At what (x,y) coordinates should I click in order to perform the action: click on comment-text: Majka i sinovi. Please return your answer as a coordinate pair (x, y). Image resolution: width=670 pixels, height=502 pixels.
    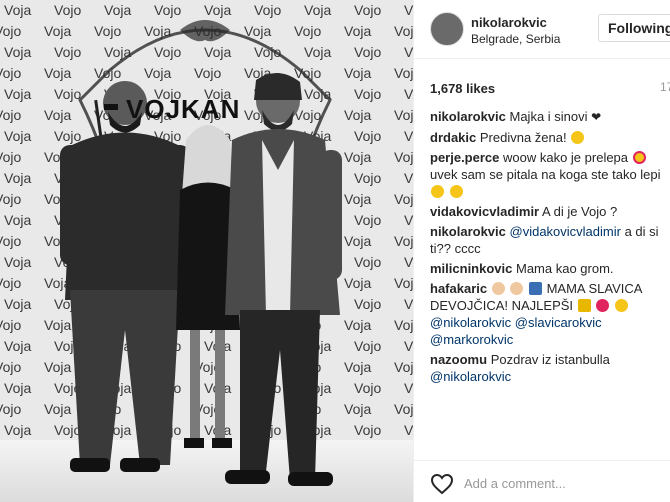
    Looking at the image, I should click on (548, 116).